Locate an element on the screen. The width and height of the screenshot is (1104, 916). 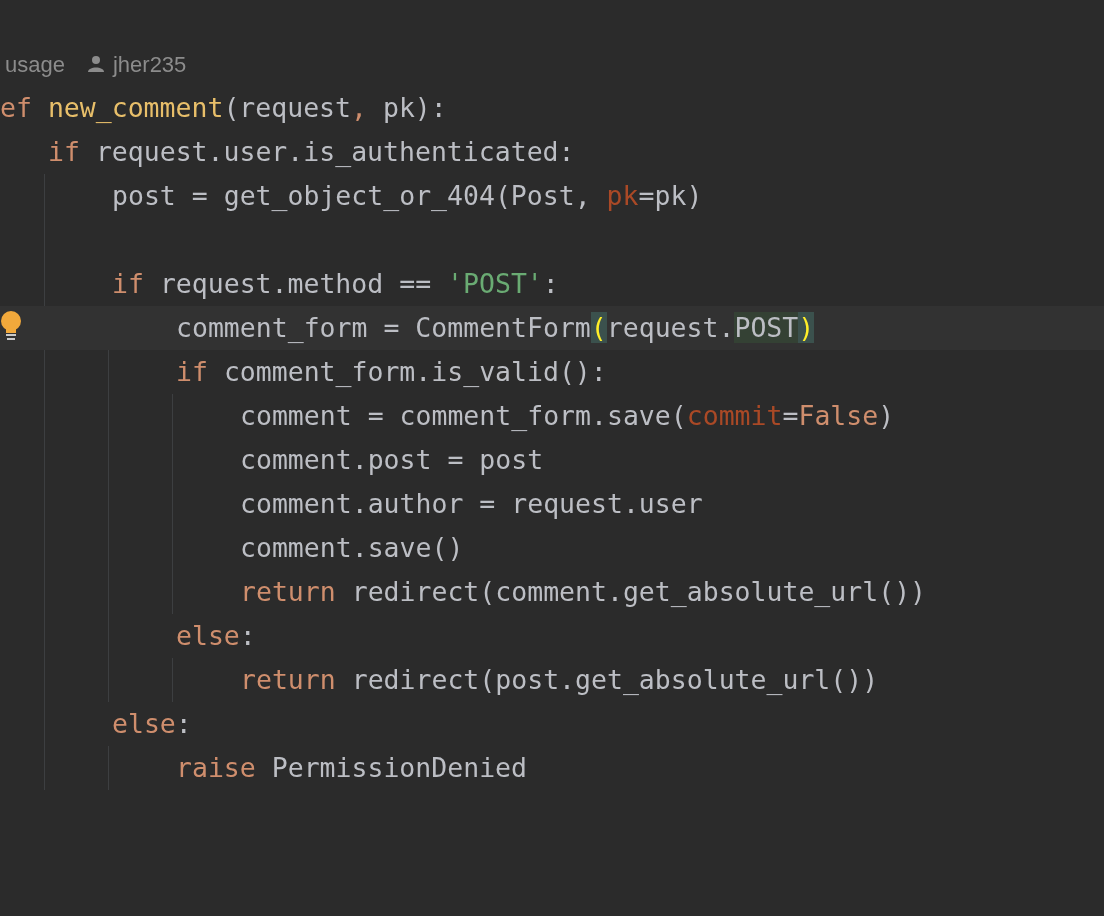
code-line: comment.author = request.user is located at coordinates (471, 504).